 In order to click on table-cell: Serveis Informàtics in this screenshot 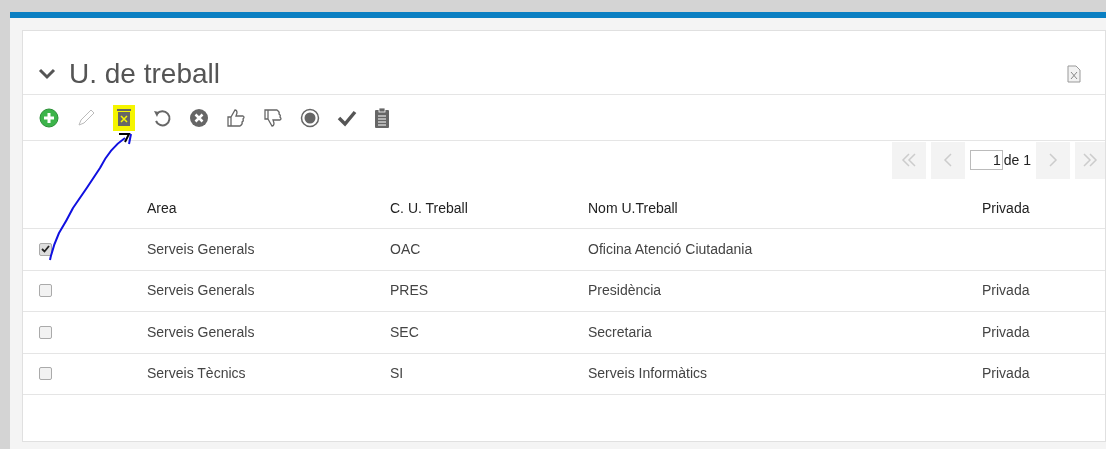, I will do `click(648, 373)`.